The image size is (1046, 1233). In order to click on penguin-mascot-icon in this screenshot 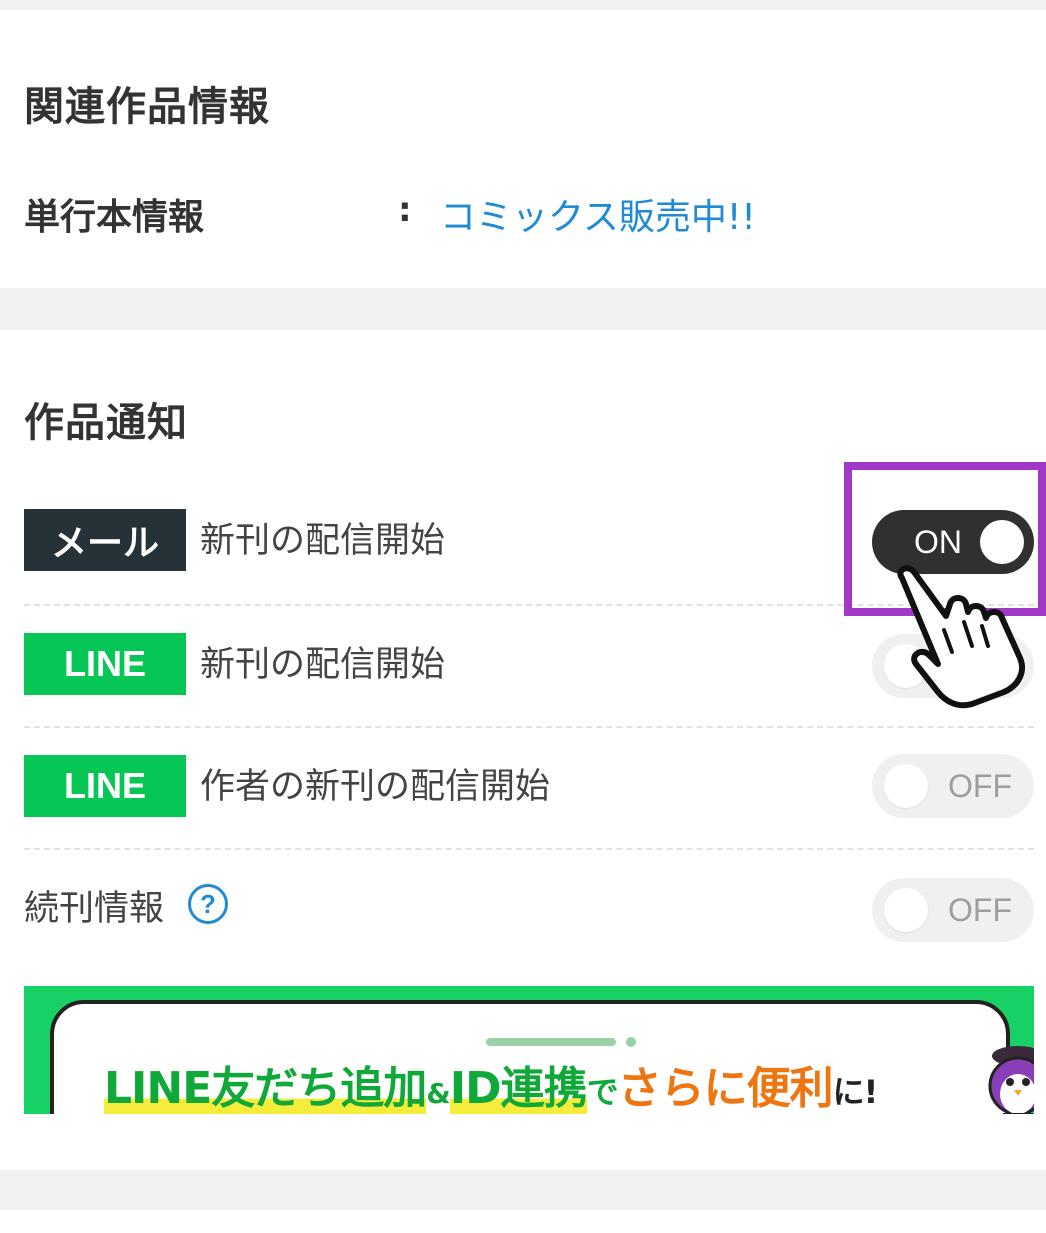, I will do `click(1011, 1080)`.